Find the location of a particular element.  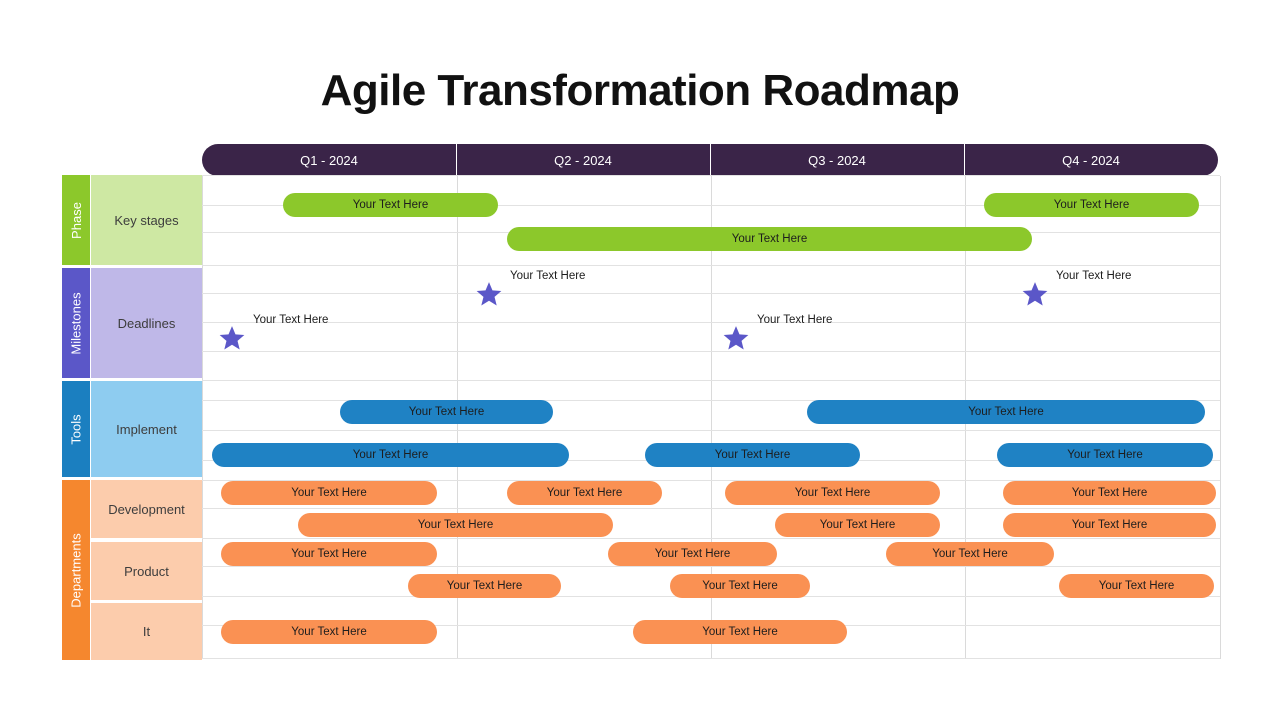

axis-group-departments: Departments is located at coordinates (76, 570).